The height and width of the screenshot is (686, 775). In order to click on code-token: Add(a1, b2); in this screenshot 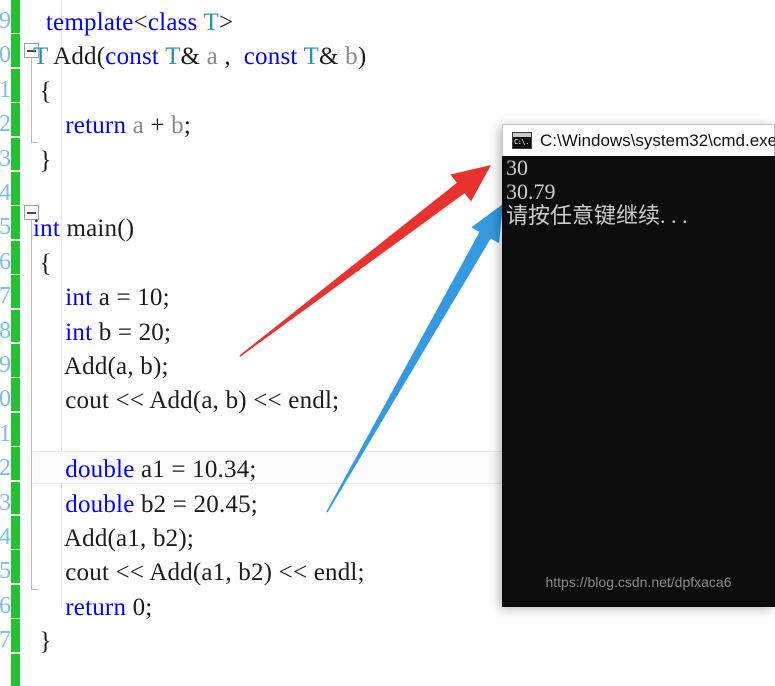, I will do `click(114, 538)`.